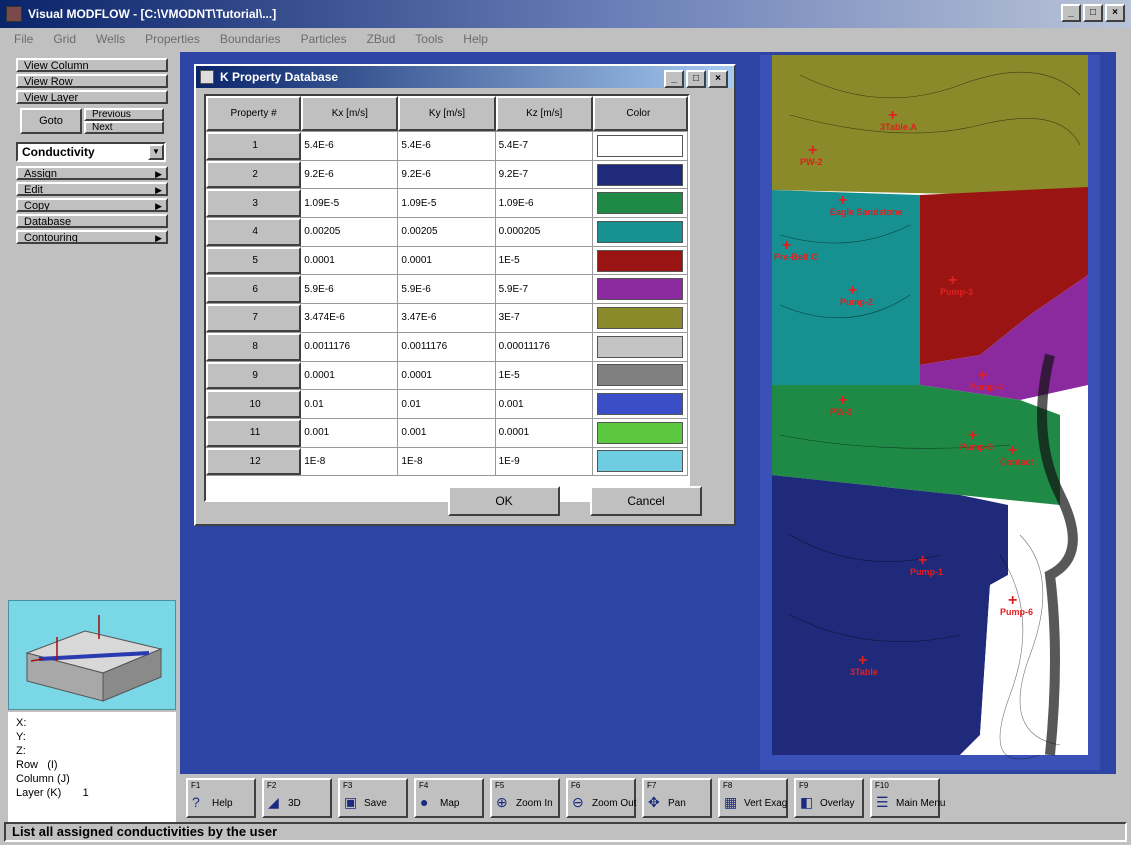  I want to click on kz-cell: 0.00011176, so click(544, 346).